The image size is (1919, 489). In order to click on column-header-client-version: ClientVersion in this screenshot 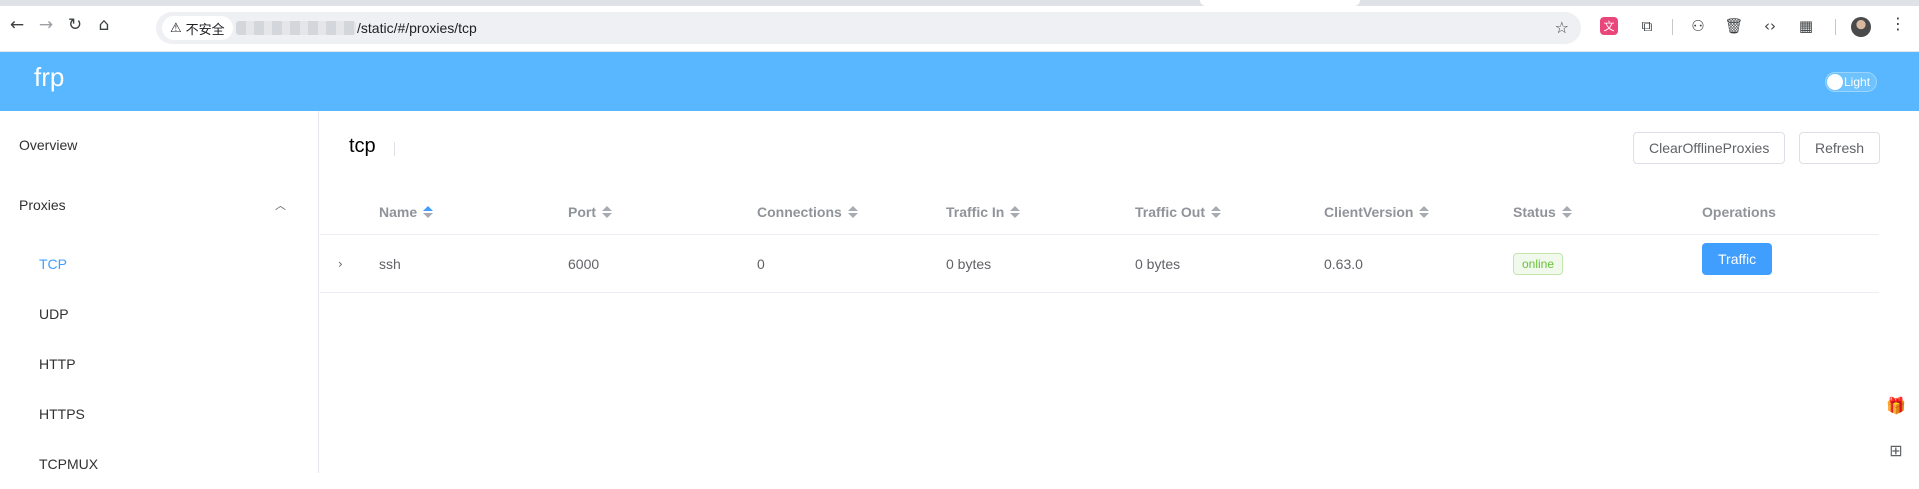, I will do `click(1377, 211)`.